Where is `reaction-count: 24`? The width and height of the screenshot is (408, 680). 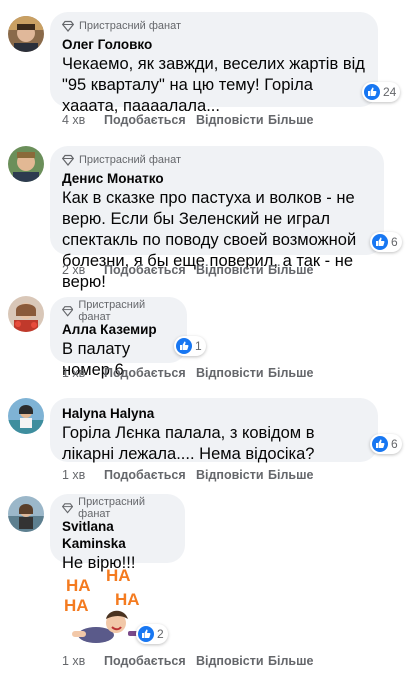
reaction-count: 24 is located at coordinates (381, 92).